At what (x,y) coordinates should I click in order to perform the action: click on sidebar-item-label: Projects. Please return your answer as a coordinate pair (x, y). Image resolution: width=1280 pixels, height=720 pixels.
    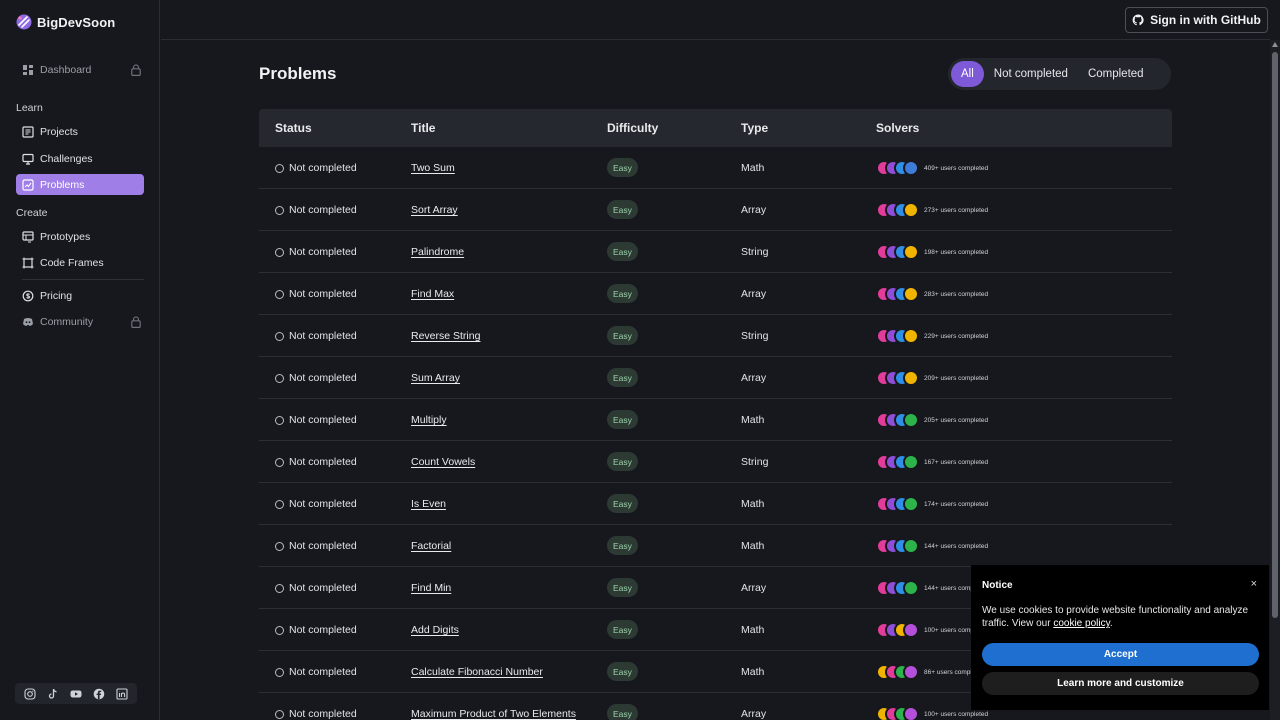
    Looking at the image, I should click on (59, 131).